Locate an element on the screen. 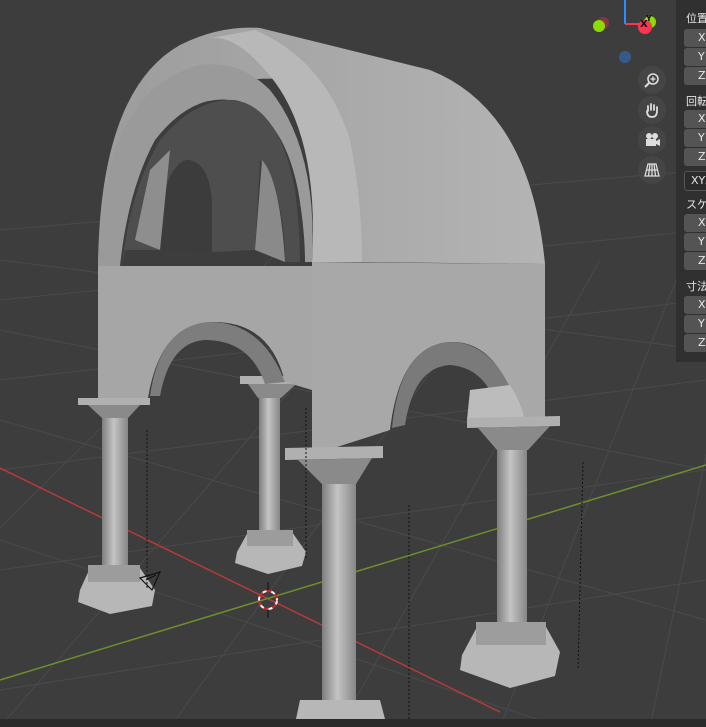 The width and height of the screenshot is (706, 727). camera-icon is located at coordinates (653, 139).